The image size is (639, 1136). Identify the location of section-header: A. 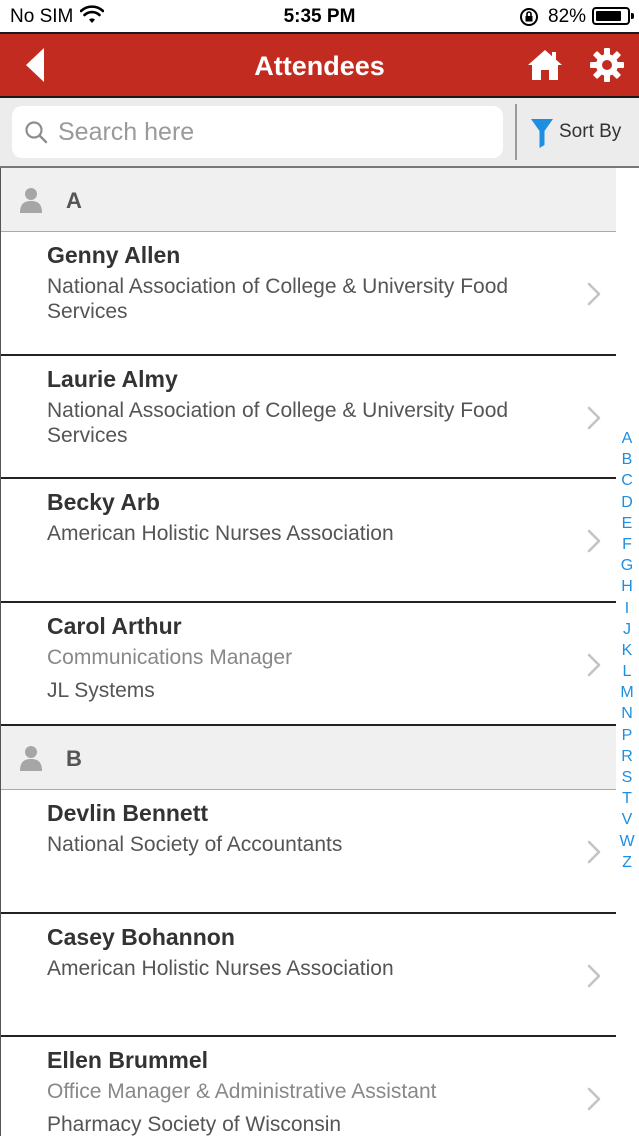
(308, 200).